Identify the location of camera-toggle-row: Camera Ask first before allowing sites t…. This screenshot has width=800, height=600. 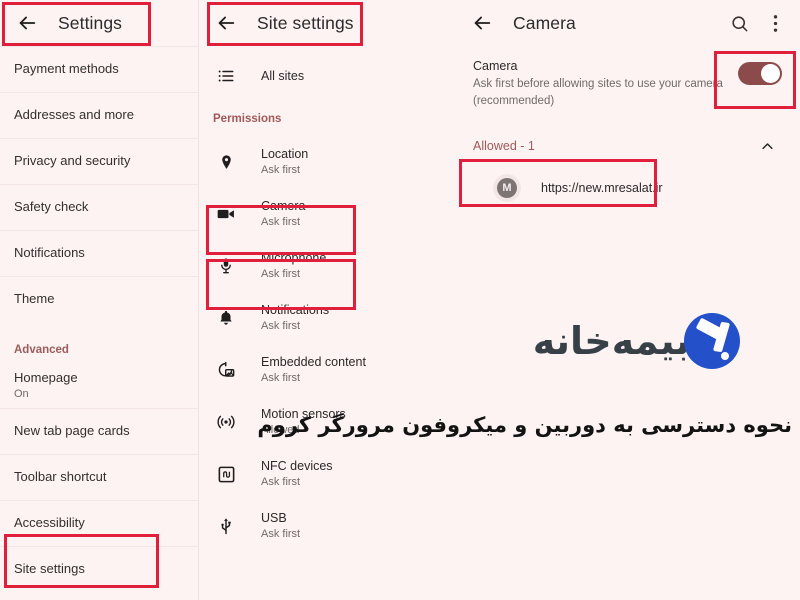
(627, 82).